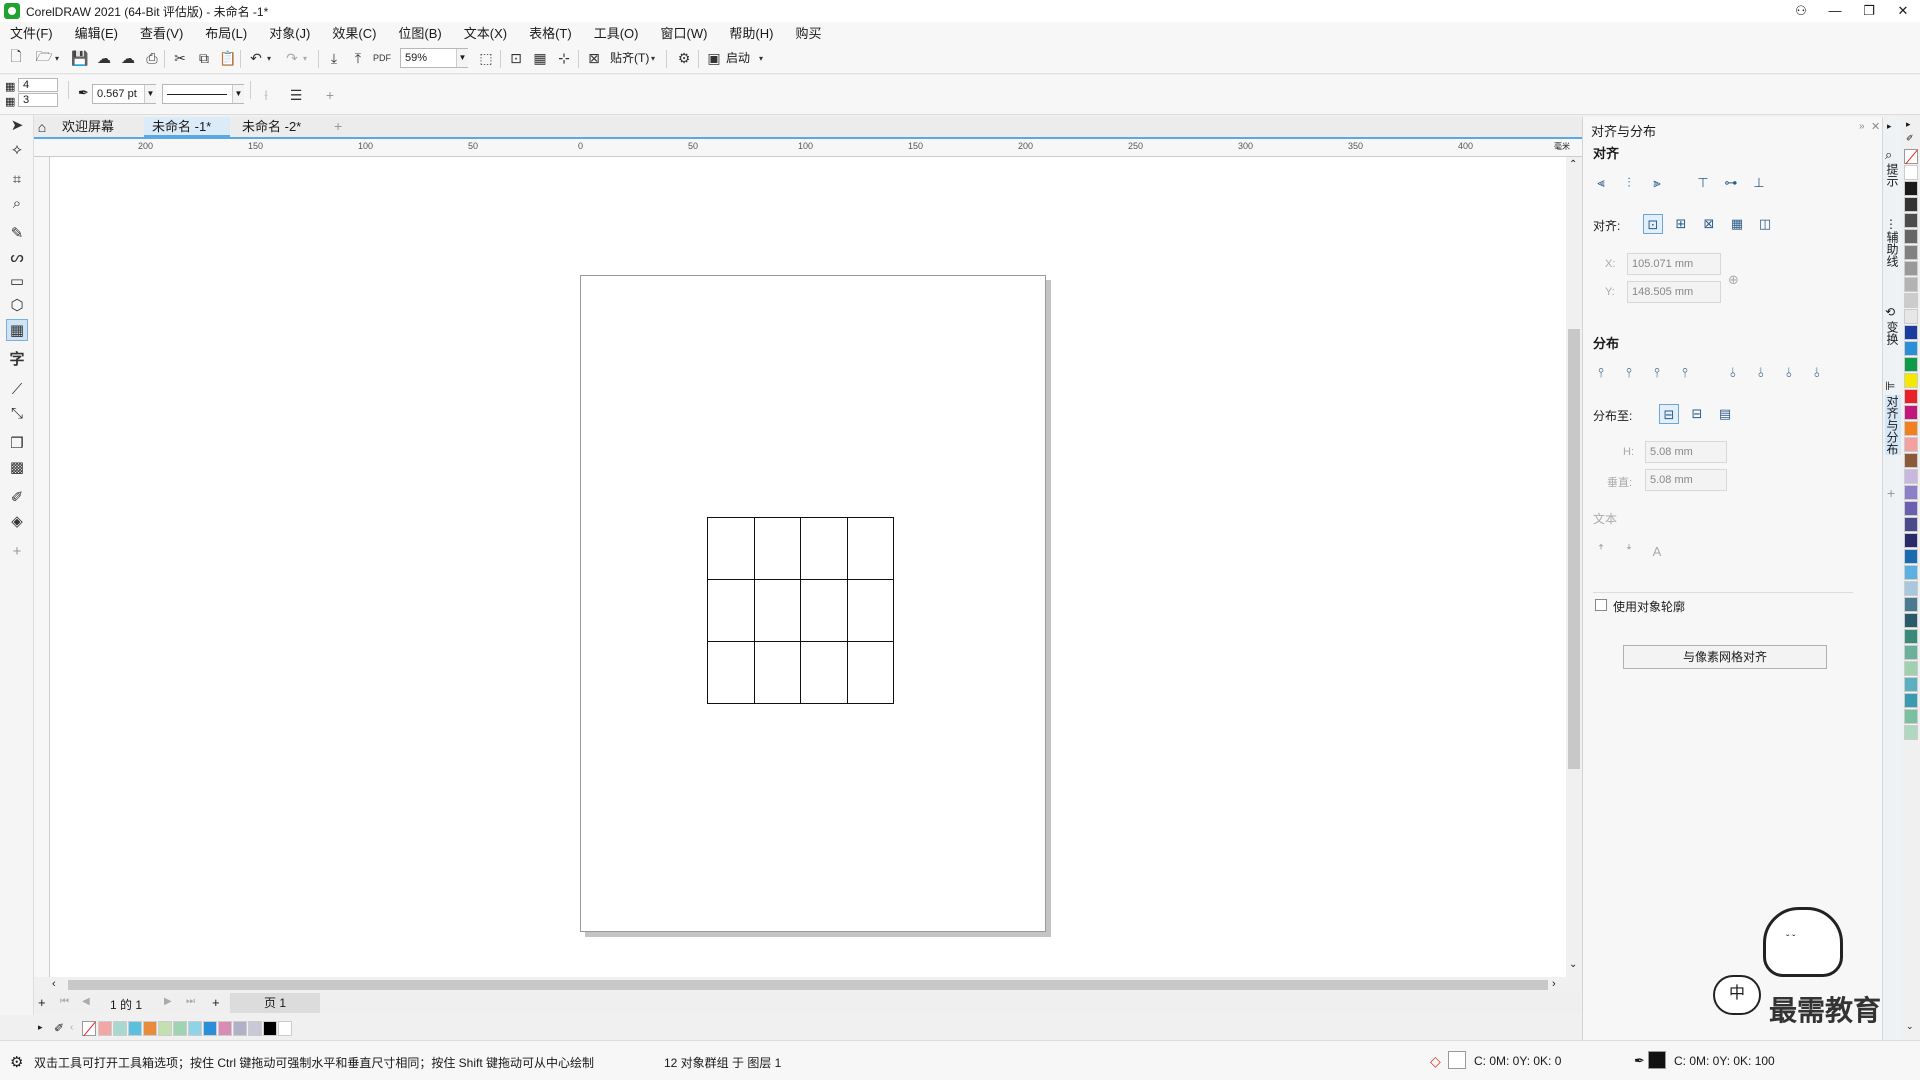 The height and width of the screenshot is (1080, 1920). I want to click on publish-pdf-icon: PDF, so click(382, 58).